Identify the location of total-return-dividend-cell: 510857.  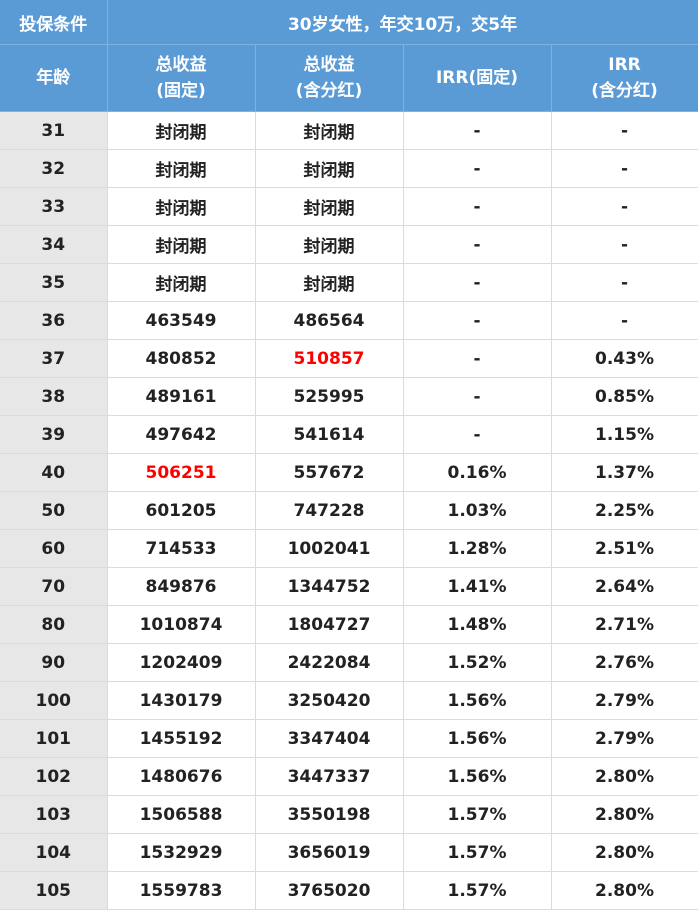
(329, 358).